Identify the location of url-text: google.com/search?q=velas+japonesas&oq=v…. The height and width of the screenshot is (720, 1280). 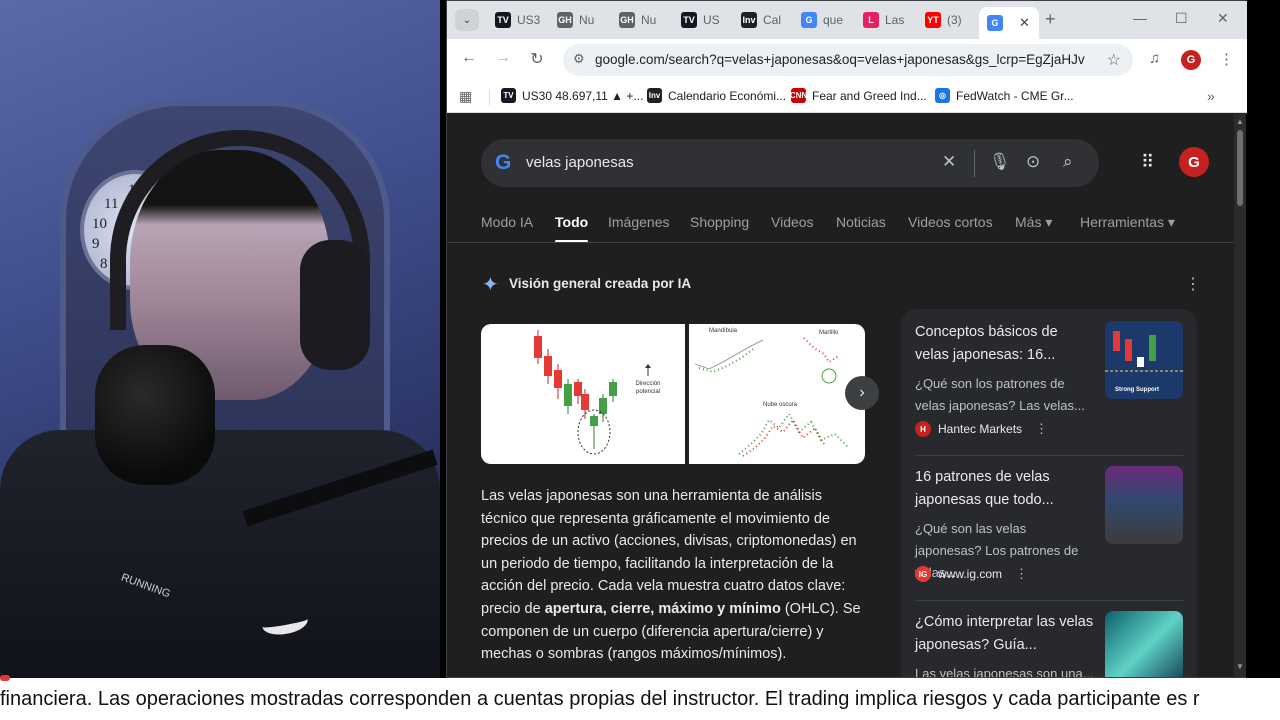
(840, 59).